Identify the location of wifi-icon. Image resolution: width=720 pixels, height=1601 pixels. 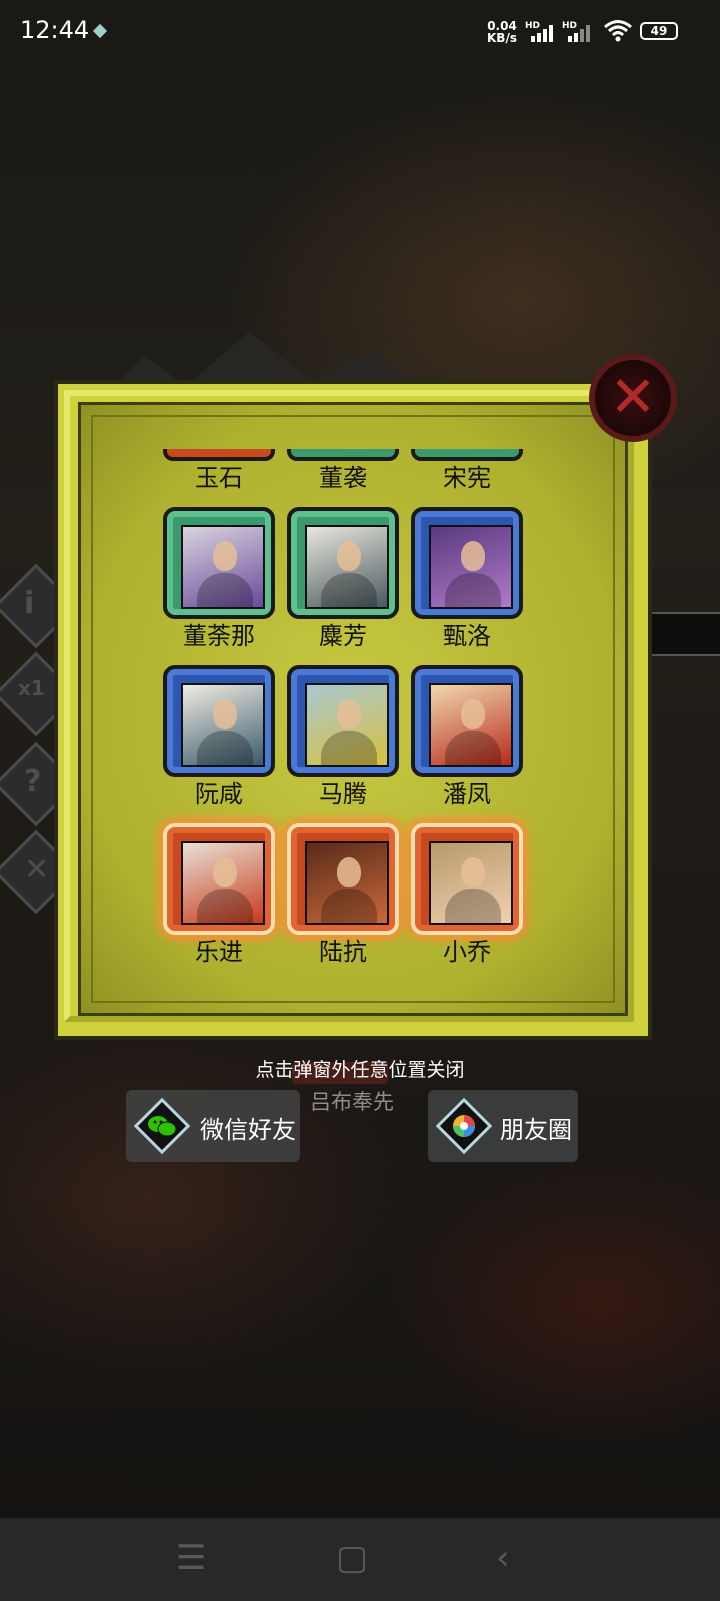
(618, 31).